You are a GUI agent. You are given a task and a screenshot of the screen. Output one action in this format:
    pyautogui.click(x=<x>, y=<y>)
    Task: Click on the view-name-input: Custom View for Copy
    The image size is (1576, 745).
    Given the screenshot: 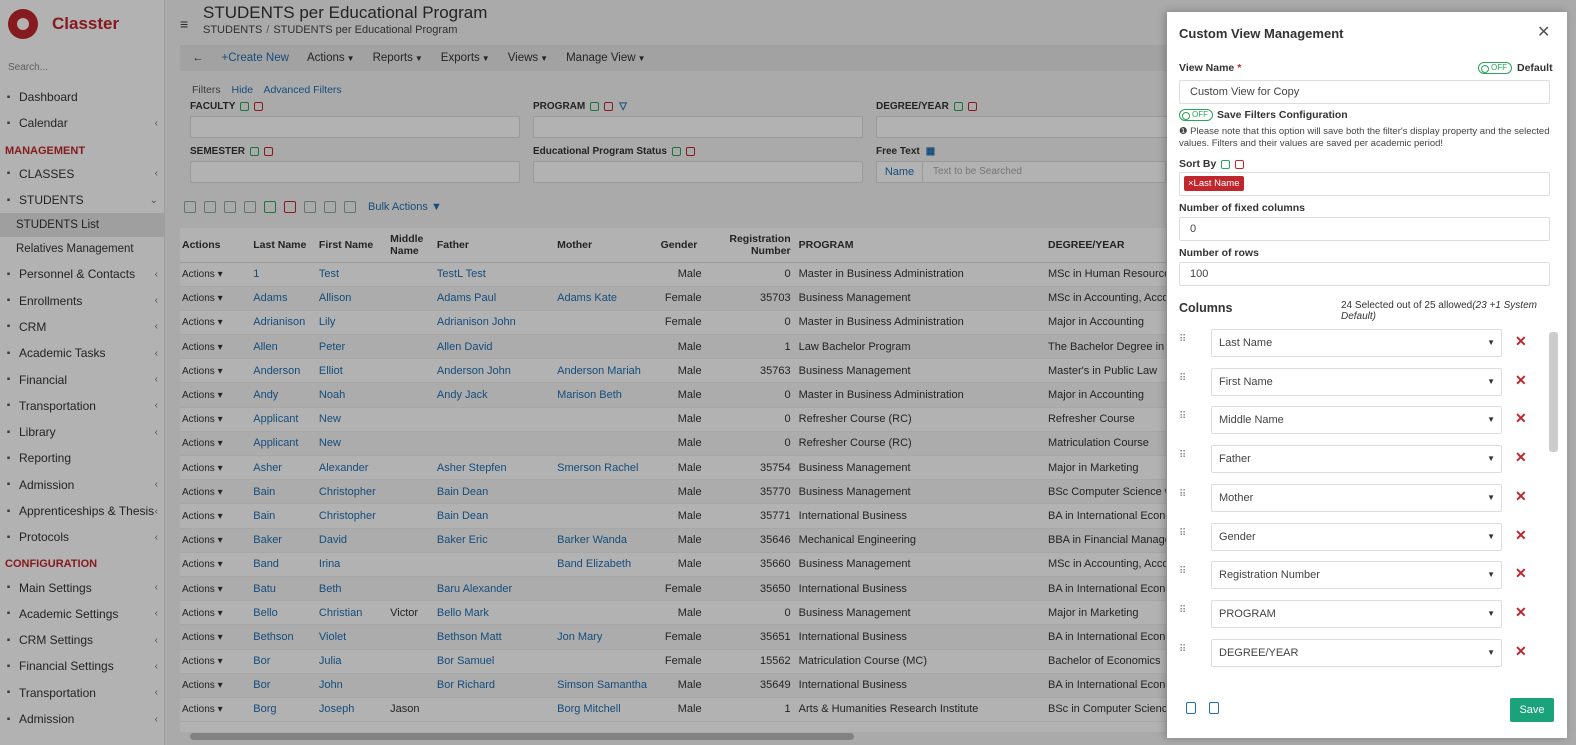 What is the action you would take?
    pyautogui.click(x=1364, y=92)
    